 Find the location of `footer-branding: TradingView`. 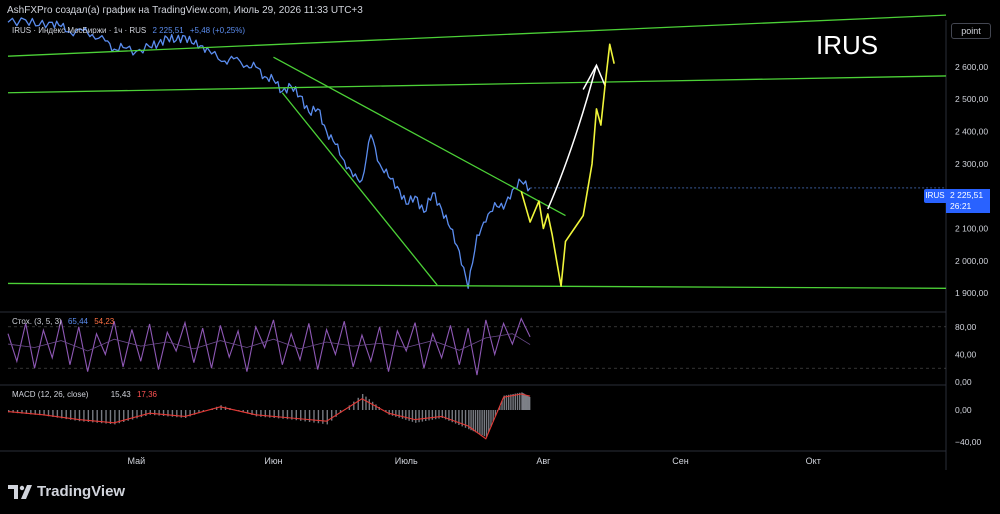

footer-branding: TradingView is located at coordinates (66, 491).